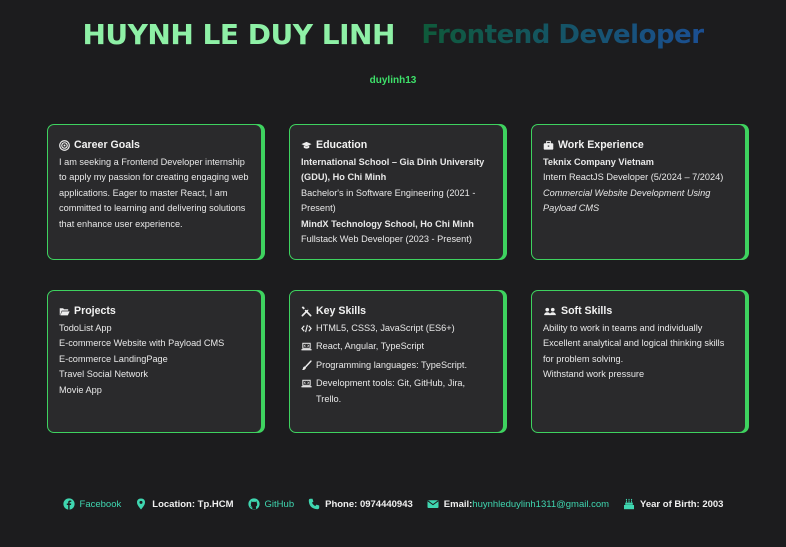 Image resolution: width=786 pixels, height=547 pixels. I want to click on code-icon, so click(306, 328).